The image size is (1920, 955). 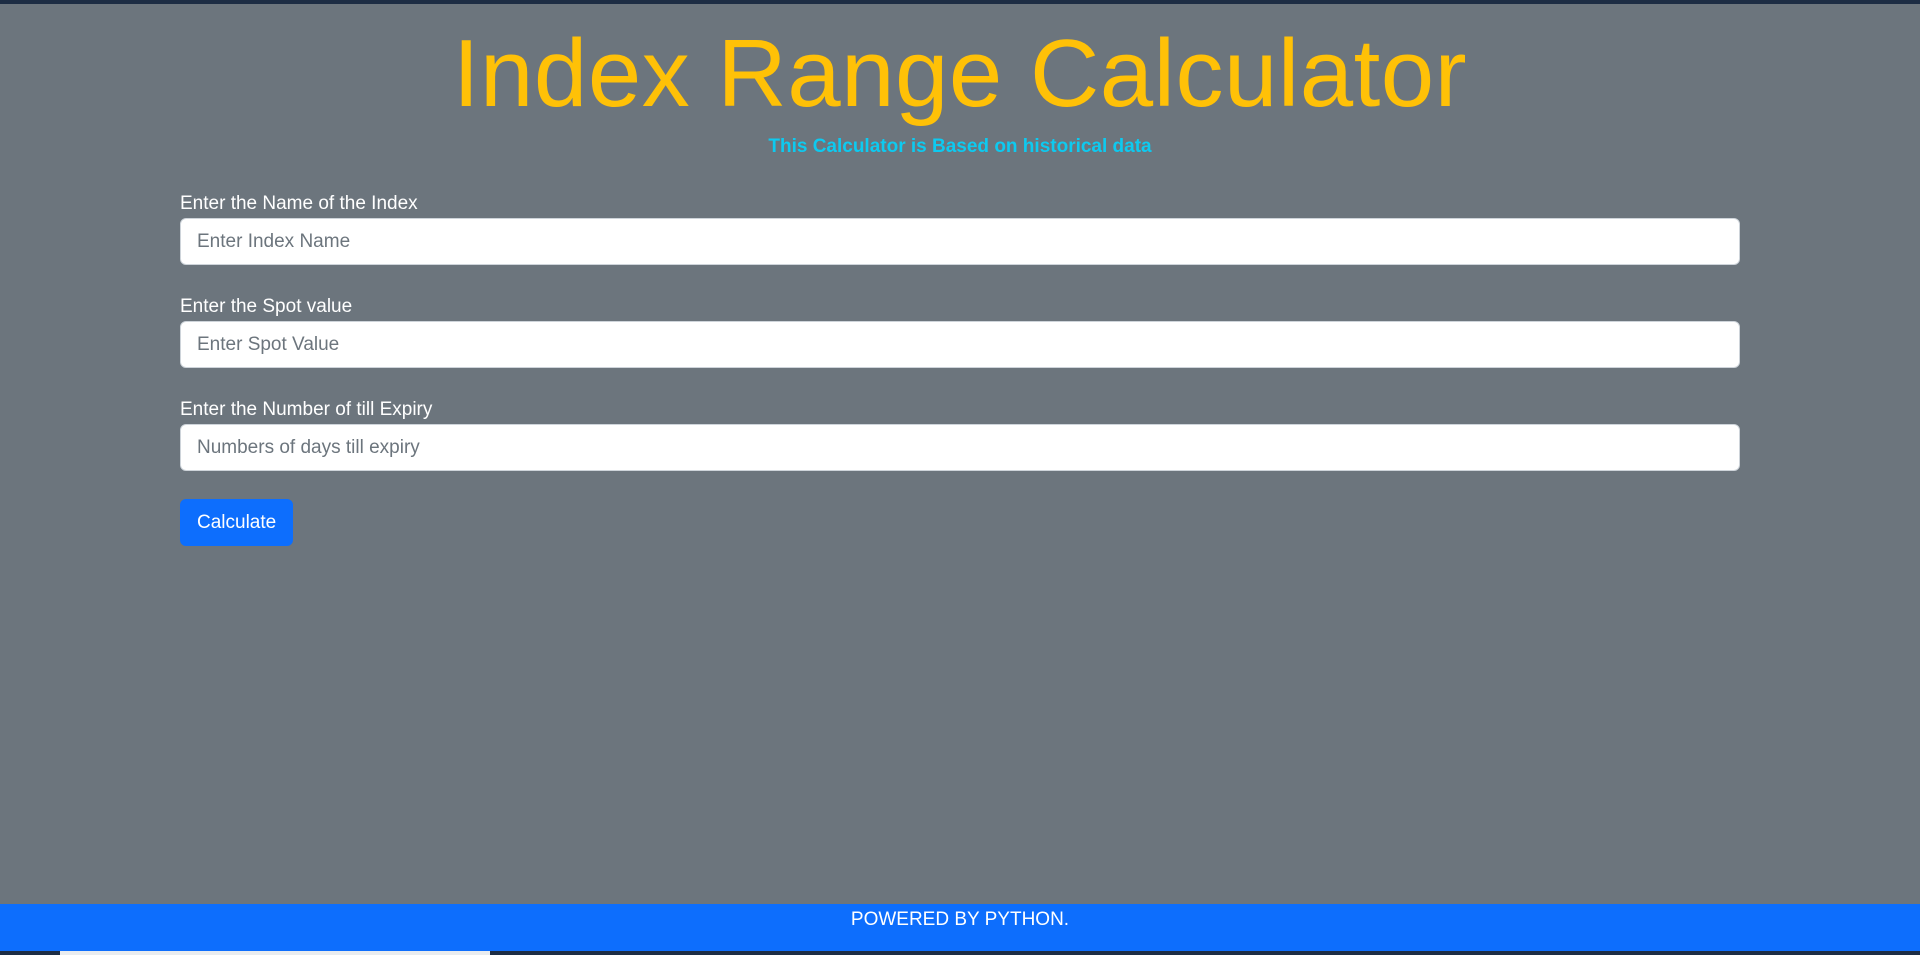 I want to click on footer: POWERED BY PYTHON., so click(x=960, y=927).